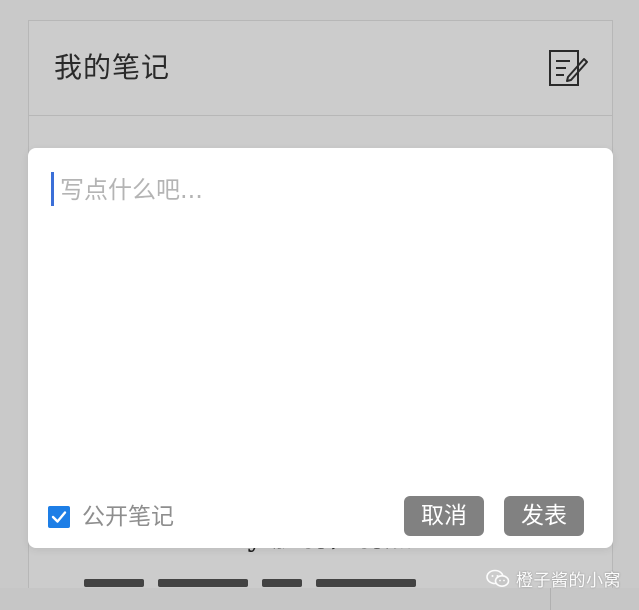 The image size is (639, 610). I want to click on cancel-button: 取消, so click(444, 516).